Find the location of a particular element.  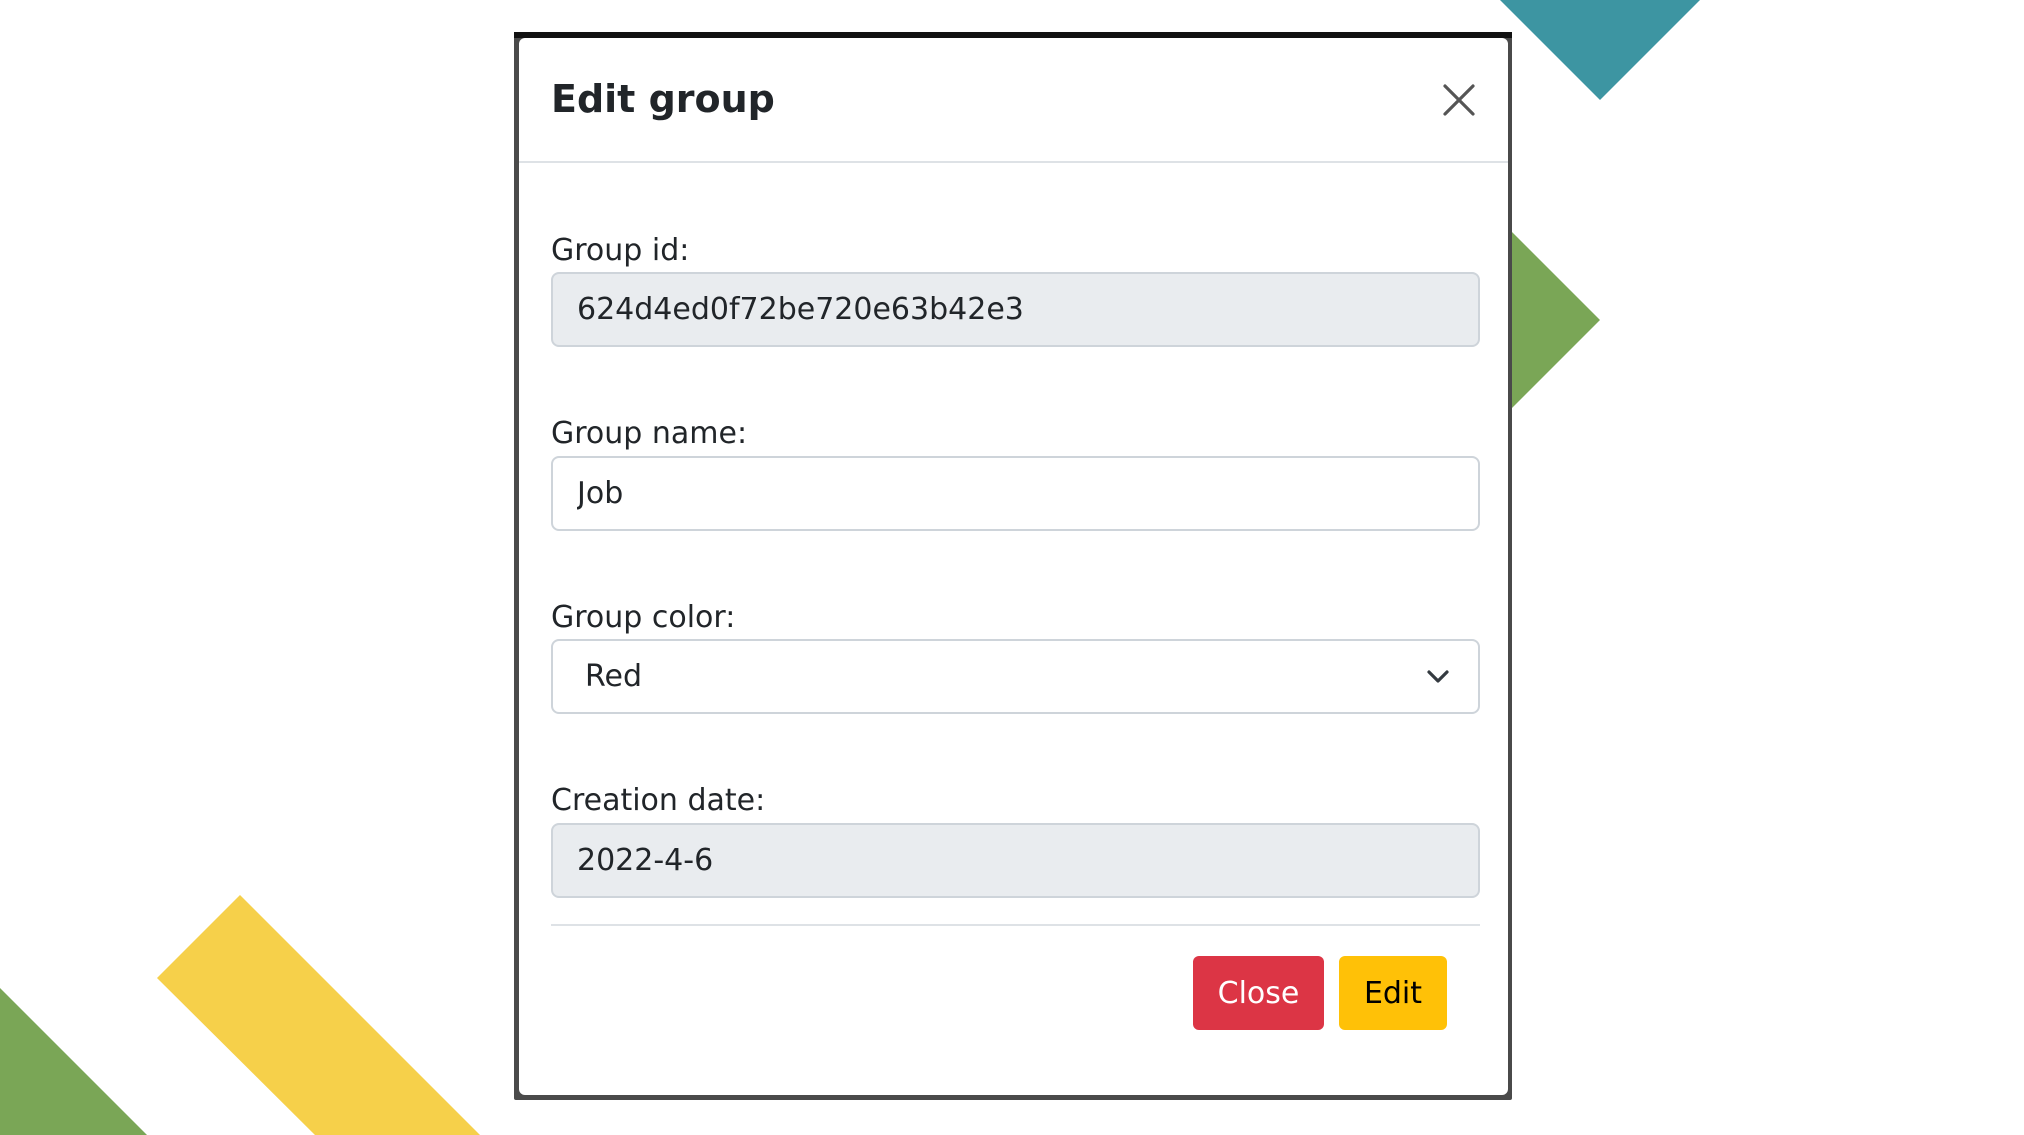

group-name-label: Group name: is located at coordinates (649, 433).